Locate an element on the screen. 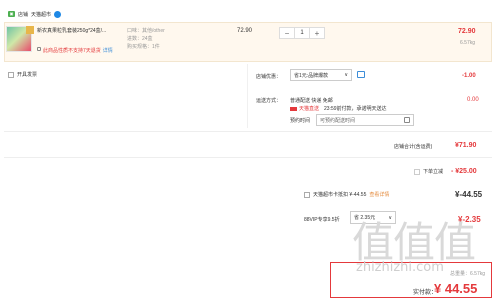 The image size is (500, 298). item-weight: 6.57kg is located at coordinates (468, 43).